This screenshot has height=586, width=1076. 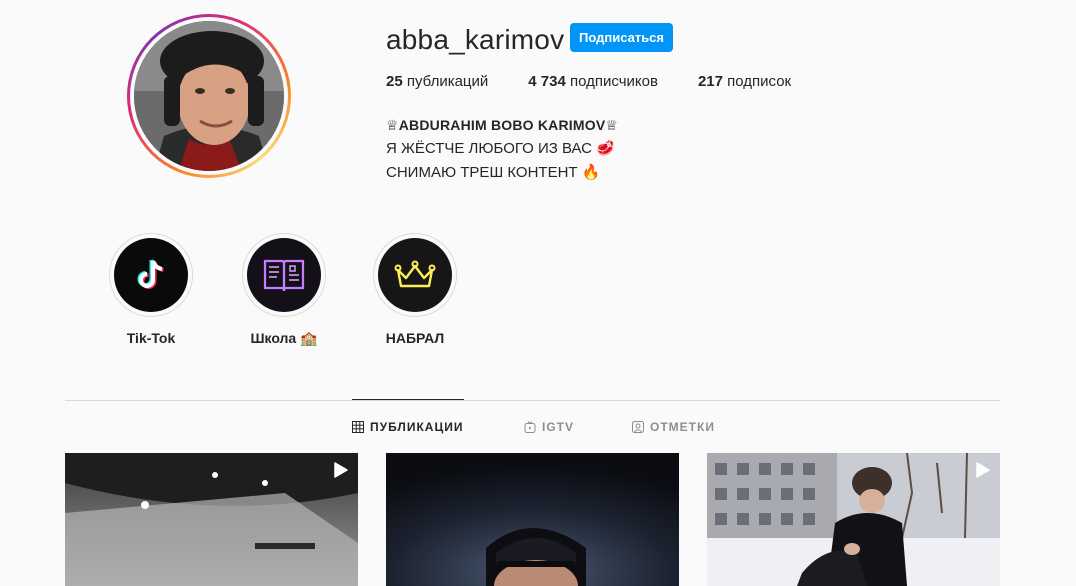 What do you see at coordinates (558, 427) in the screenshot?
I see `tab-label: IGTV` at bounding box center [558, 427].